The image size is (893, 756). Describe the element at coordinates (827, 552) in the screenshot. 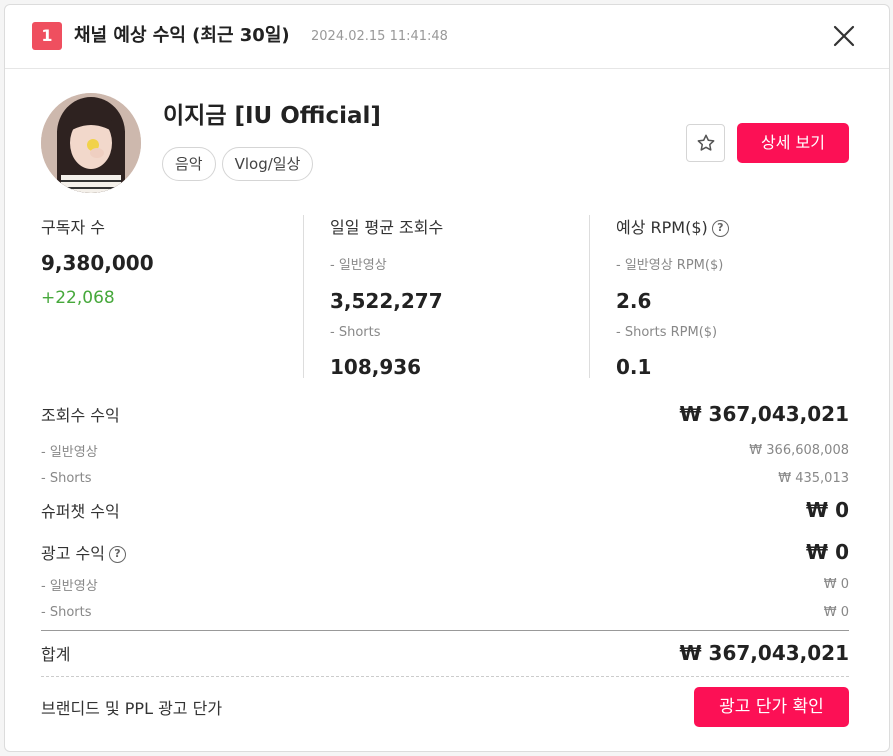

I see `ad-revenue-value: ₩ 0` at that location.